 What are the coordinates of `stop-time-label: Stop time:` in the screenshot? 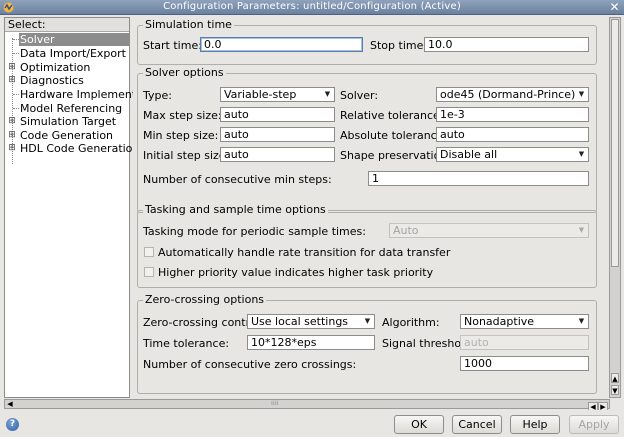 It's located at (399, 45).